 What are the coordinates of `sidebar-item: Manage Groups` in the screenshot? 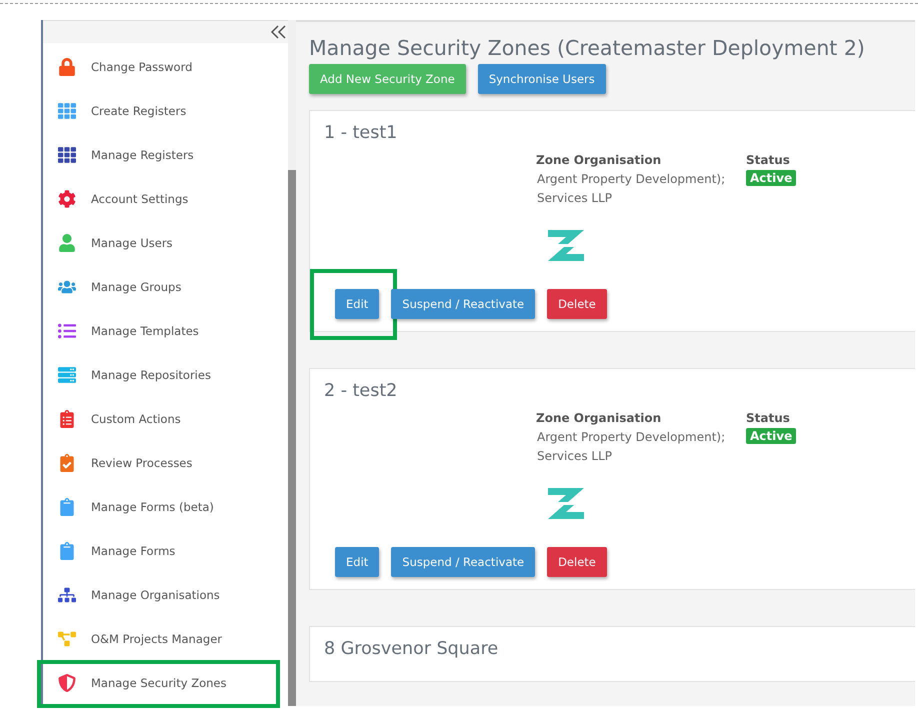 It's located at (165, 287).